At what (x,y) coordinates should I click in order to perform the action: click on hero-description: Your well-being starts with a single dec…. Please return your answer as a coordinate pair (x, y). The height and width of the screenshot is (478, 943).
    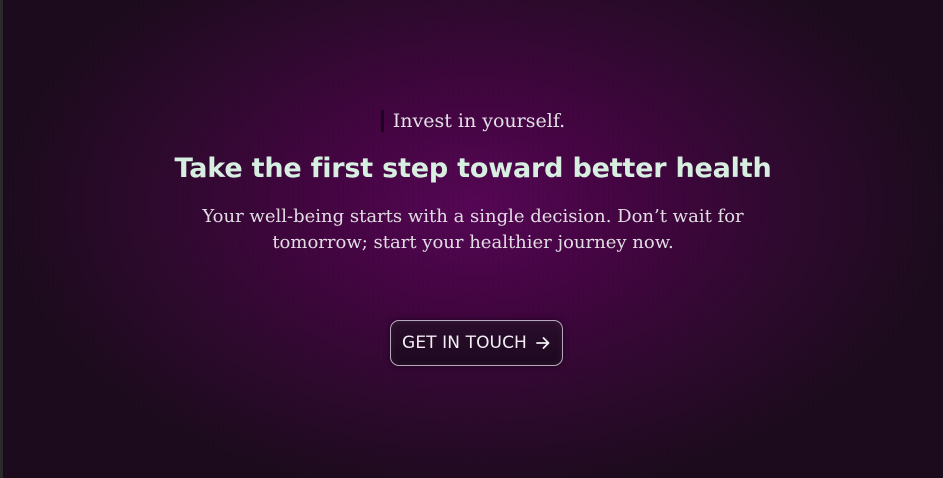
    Looking at the image, I should click on (473, 229).